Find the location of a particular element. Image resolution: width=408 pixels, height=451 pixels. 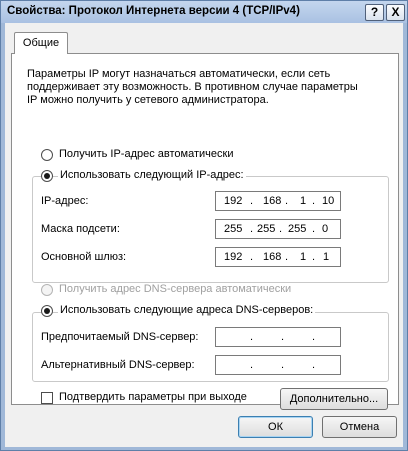

preferred-dns-label: Предпочитаемый DNS-сервер: is located at coordinates (120, 337).